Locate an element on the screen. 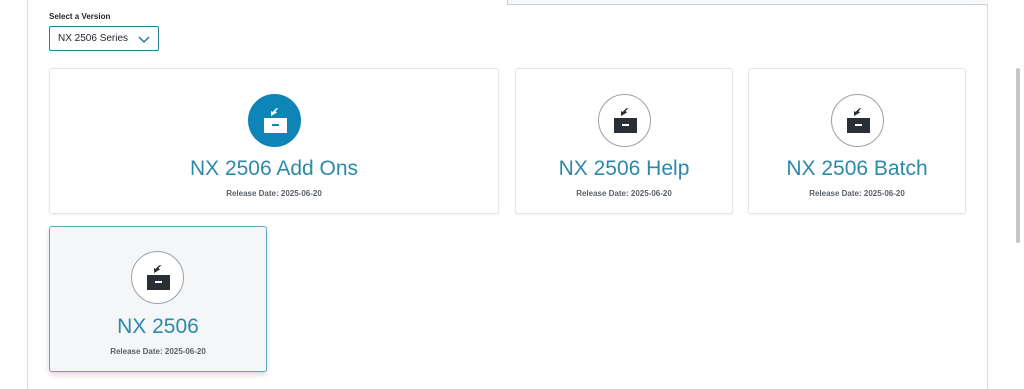  product-card-nx-2506: NX 2506 Release Date: 2025-06-20 is located at coordinates (158, 299).